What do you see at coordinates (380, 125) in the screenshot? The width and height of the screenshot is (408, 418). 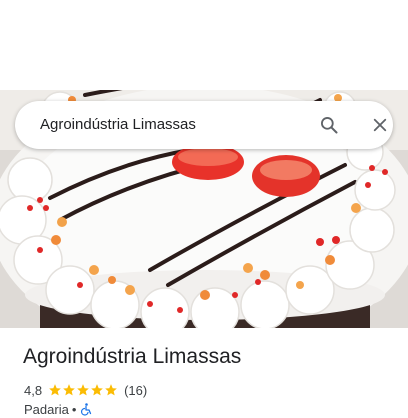 I see `close-icon` at bounding box center [380, 125].